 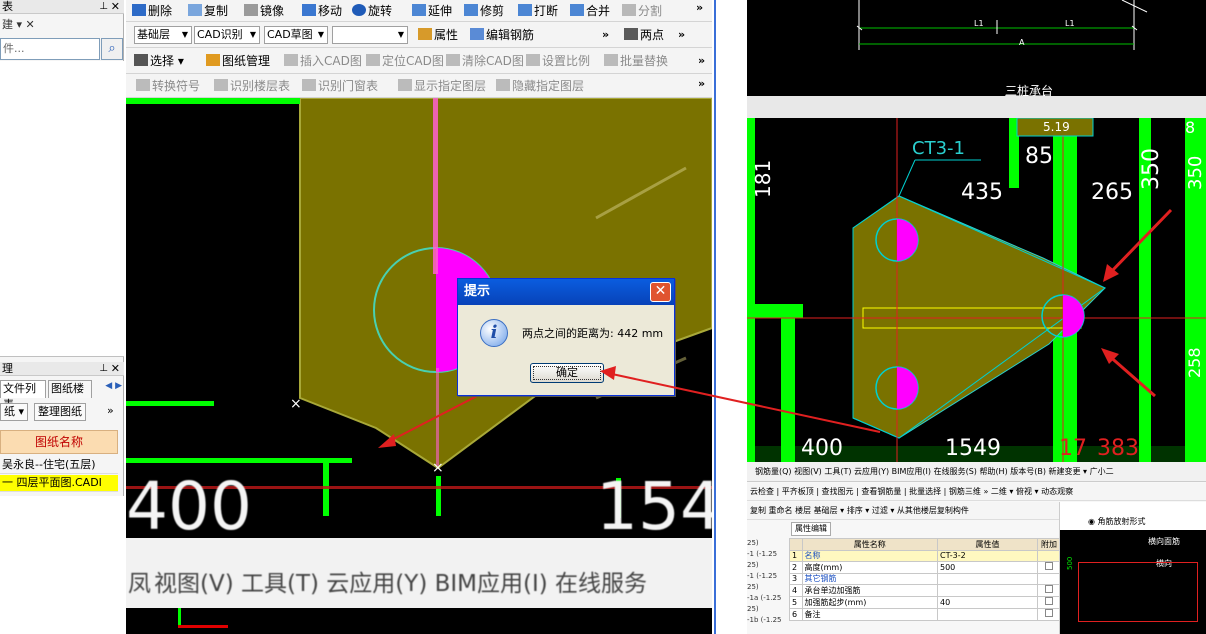 I want to click on clear-cad-icon, so click(x=453, y=60).